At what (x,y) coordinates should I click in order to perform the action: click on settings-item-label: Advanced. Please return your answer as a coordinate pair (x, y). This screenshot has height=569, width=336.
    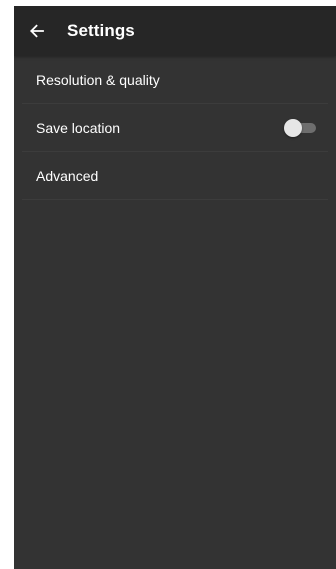
    Looking at the image, I should click on (67, 175).